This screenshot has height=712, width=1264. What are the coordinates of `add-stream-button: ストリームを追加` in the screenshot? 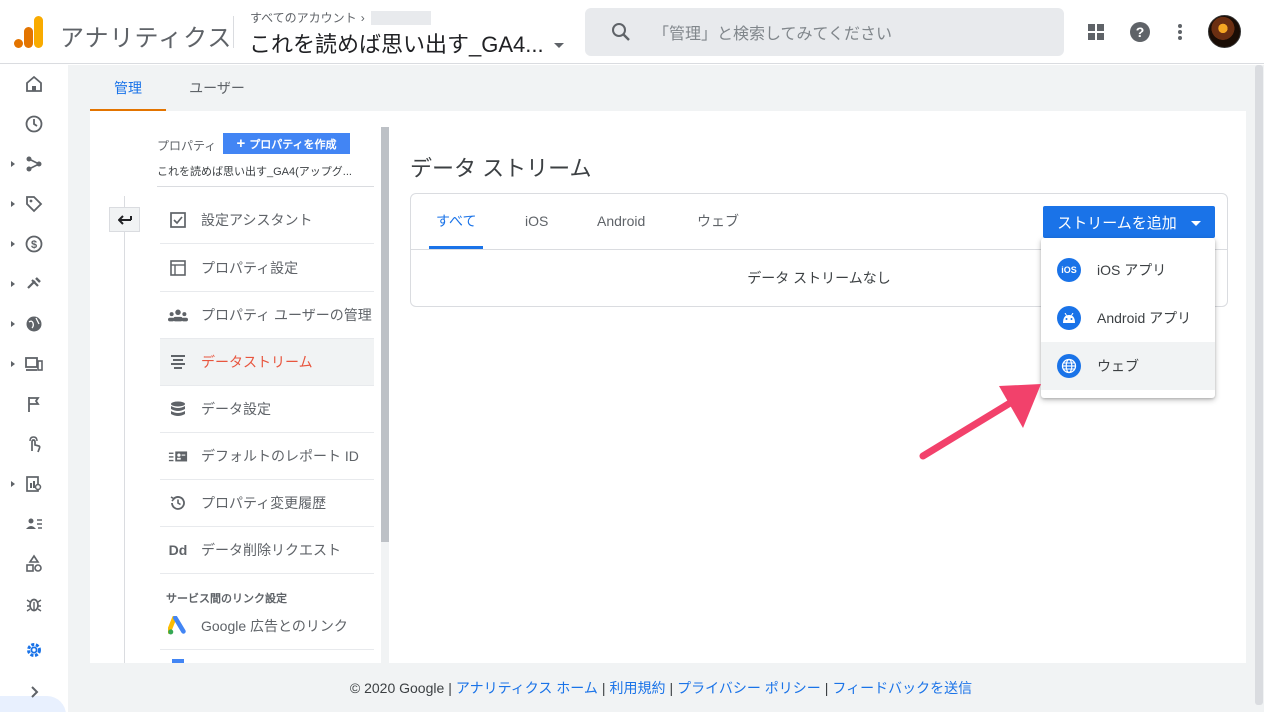 It's located at (1129, 222).